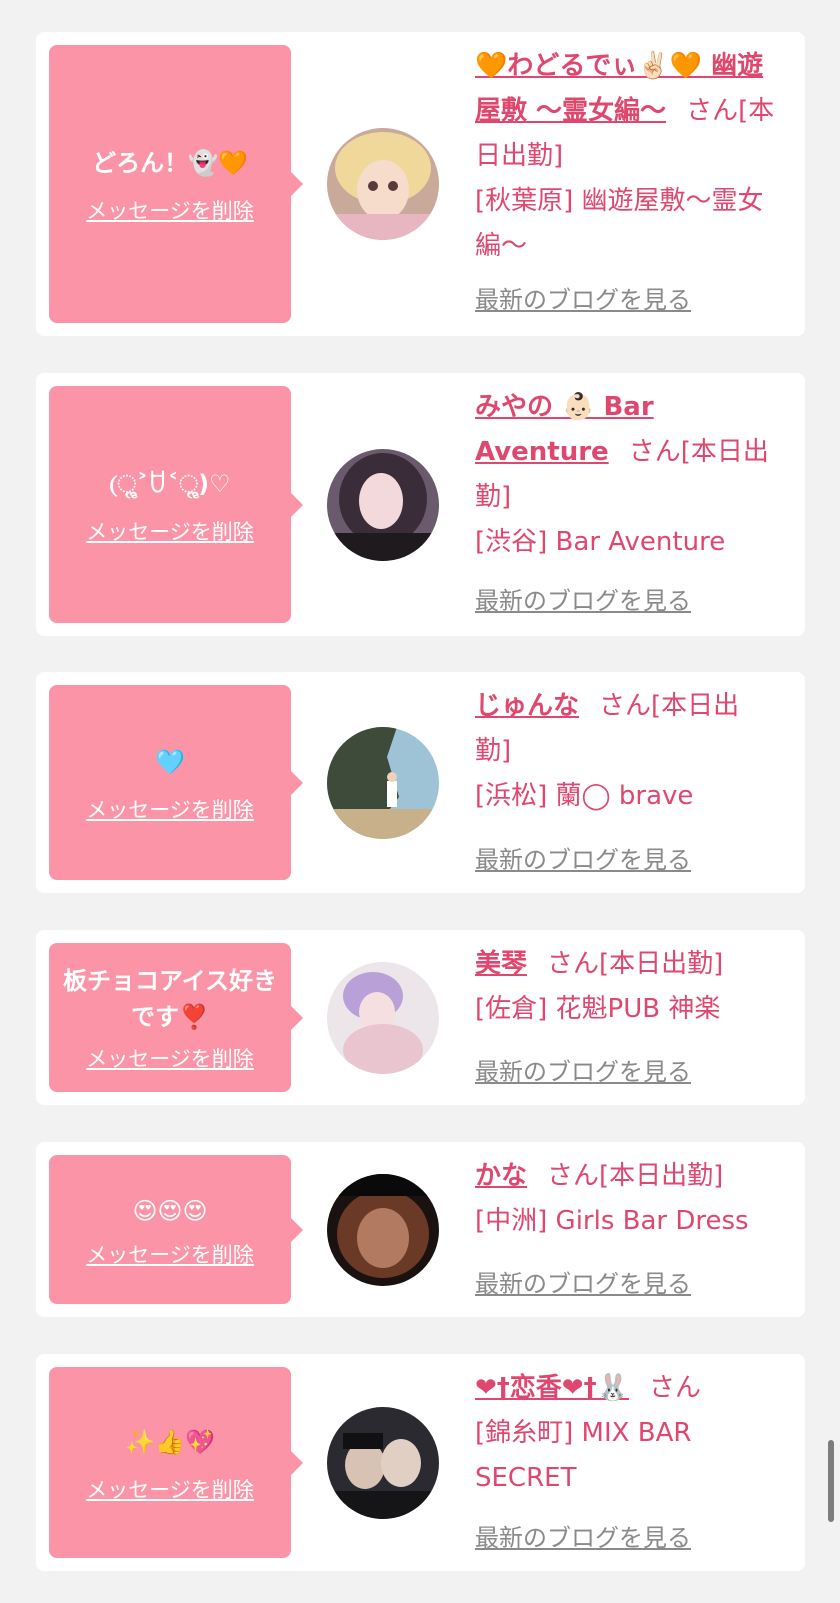  I want to click on message-bubble: 板チョコアイス好きです❣️ メッセージを削除, so click(176, 1017).